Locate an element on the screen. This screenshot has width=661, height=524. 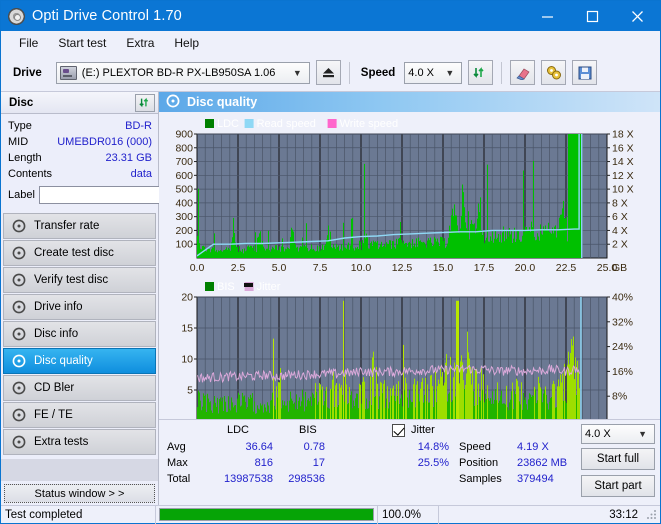
sidebar-item-label: FE / TE is located at coordinates (53, 415).